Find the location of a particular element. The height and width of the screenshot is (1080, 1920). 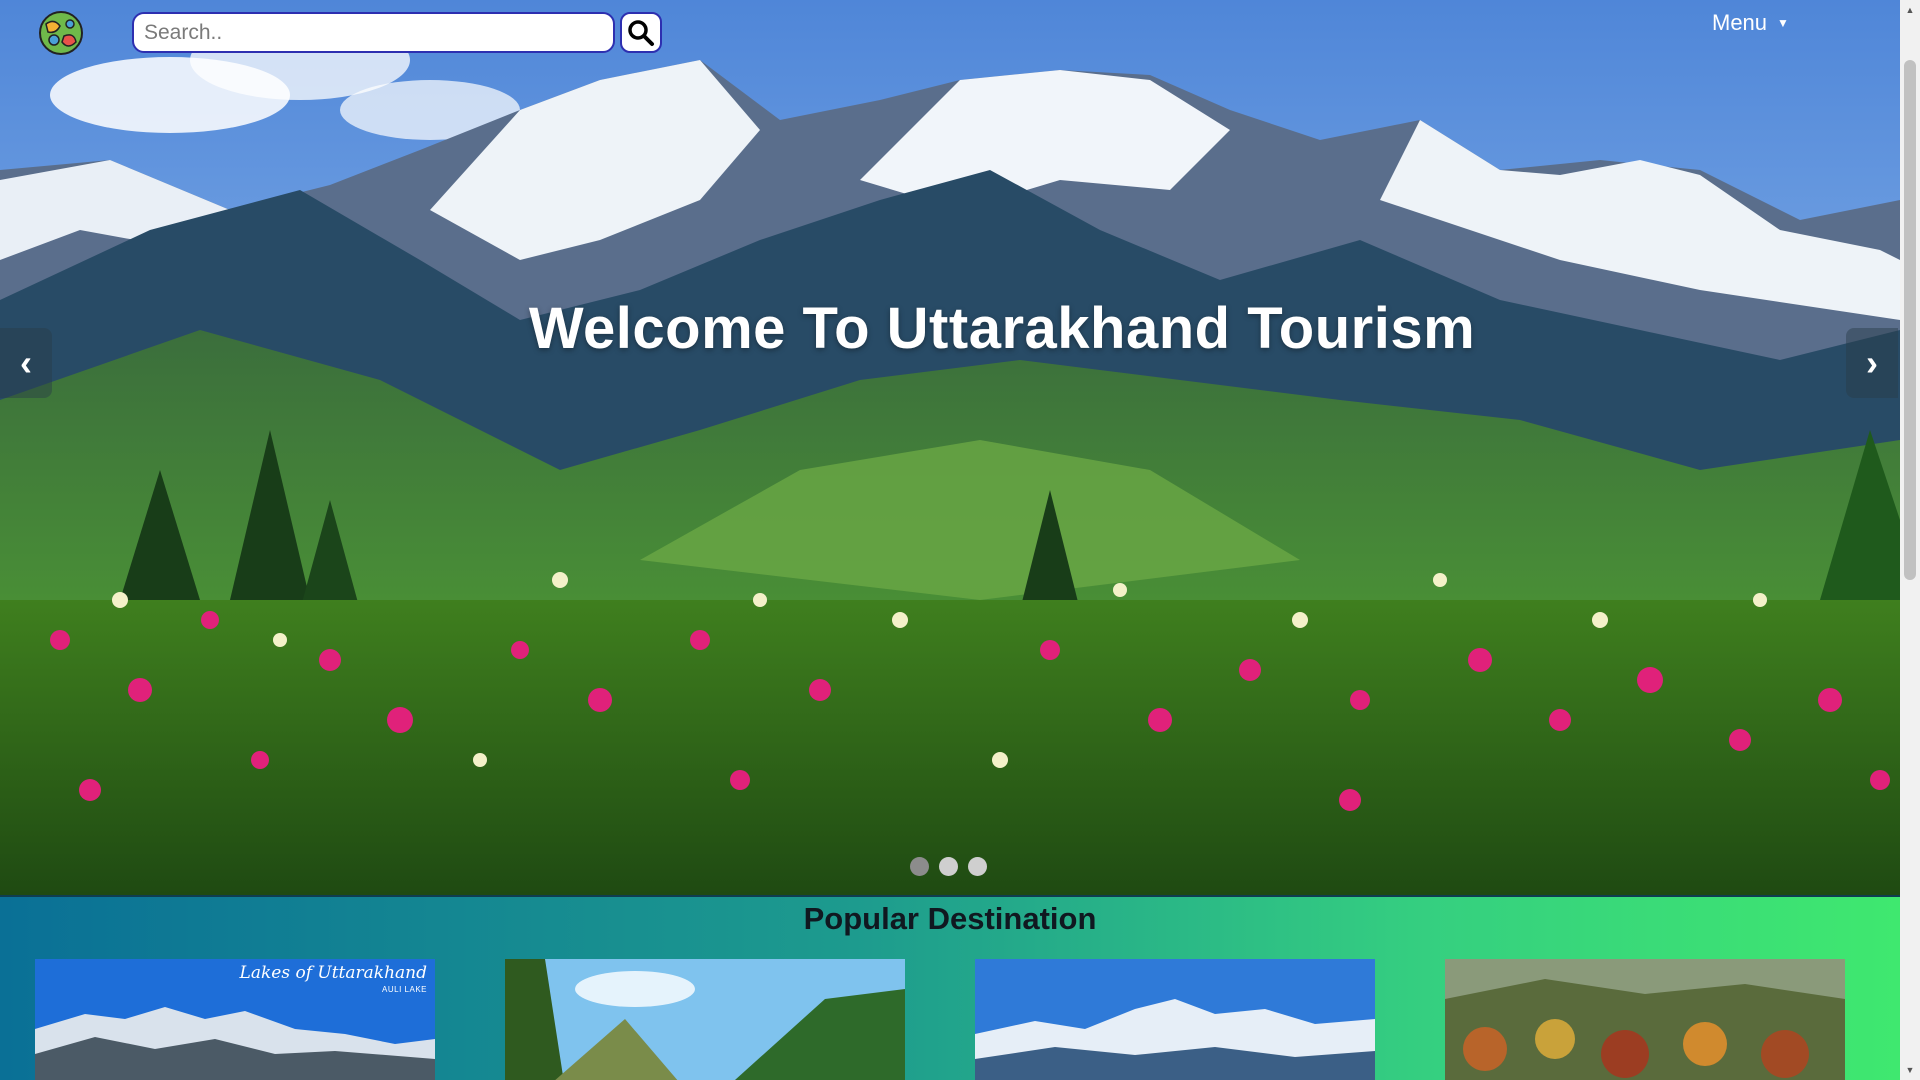

search-button is located at coordinates (641, 32).